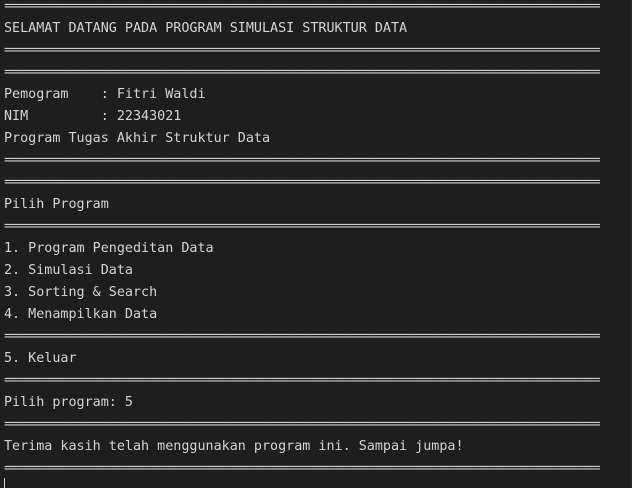 The width and height of the screenshot is (632, 488). I want to click on menu-item-1: 1. Program Pengeditan Data, so click(109, 248).